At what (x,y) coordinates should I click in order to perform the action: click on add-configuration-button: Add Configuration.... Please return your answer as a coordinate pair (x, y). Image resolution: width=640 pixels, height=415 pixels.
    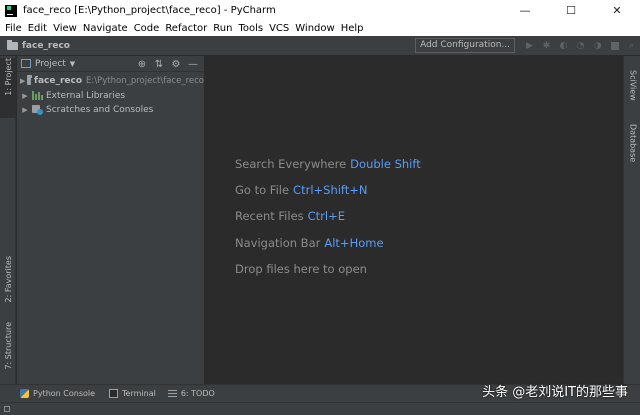
    Looking at the image, I should click on (465, 45).